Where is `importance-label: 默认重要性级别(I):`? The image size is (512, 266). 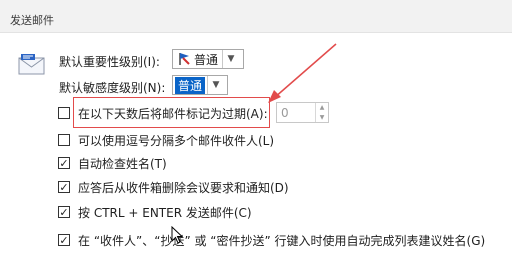 importance-label: 默认重要性级别(I): is located at coordinates (109, 62).